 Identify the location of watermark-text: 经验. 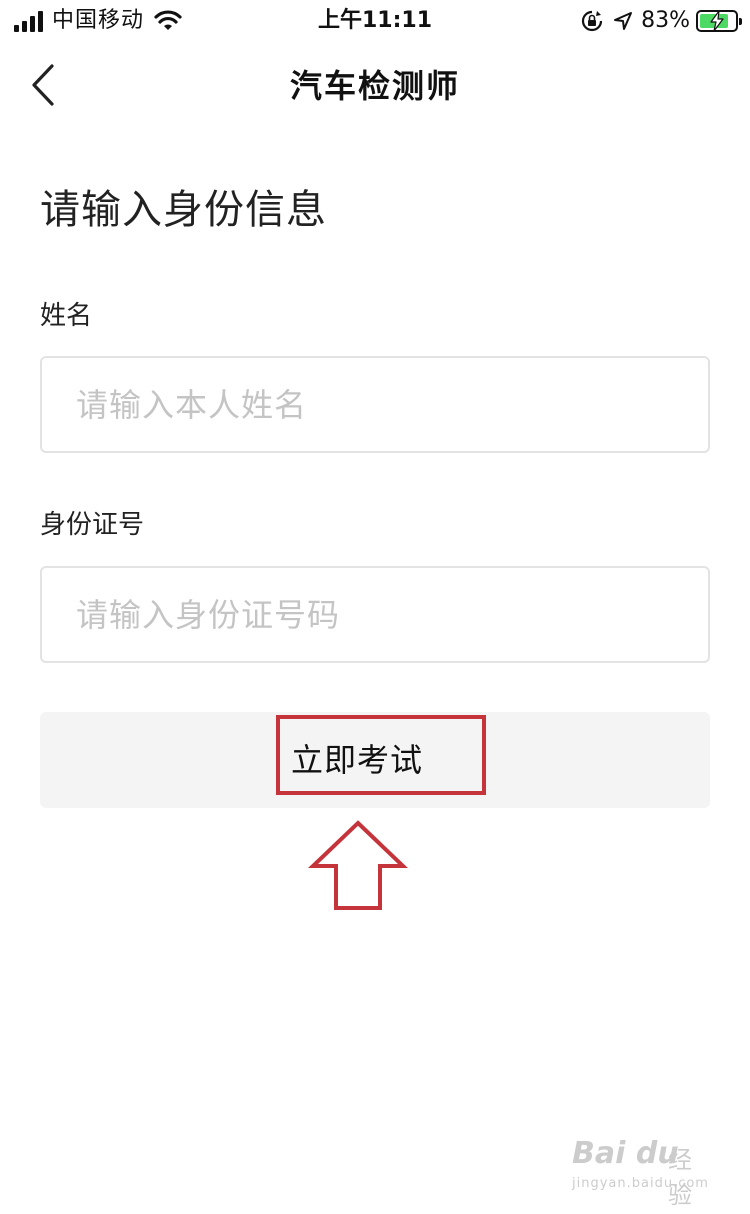
(680, 1177).